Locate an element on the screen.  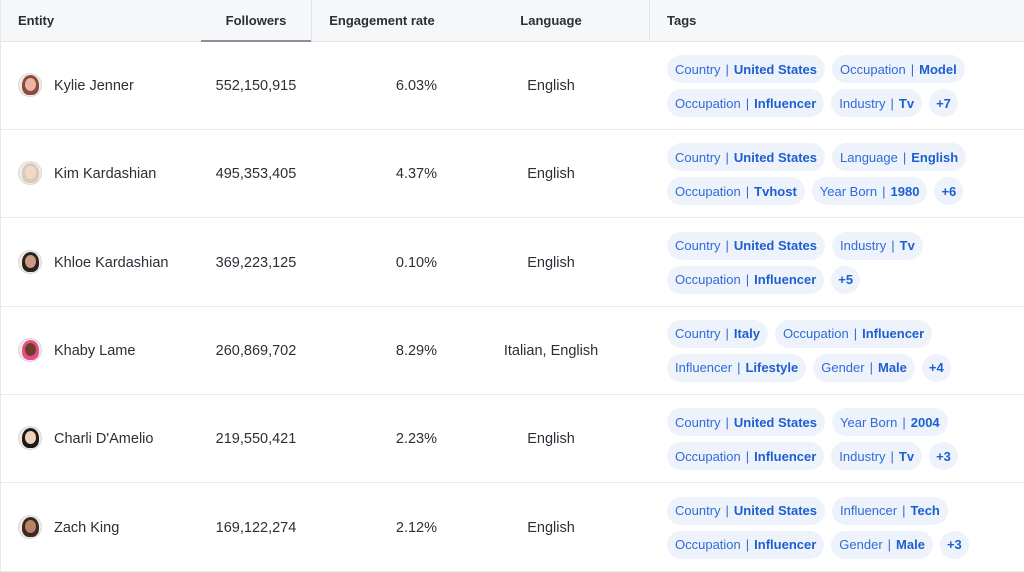
engagement-rate: 0.10% is located at coordinates (416, 262).